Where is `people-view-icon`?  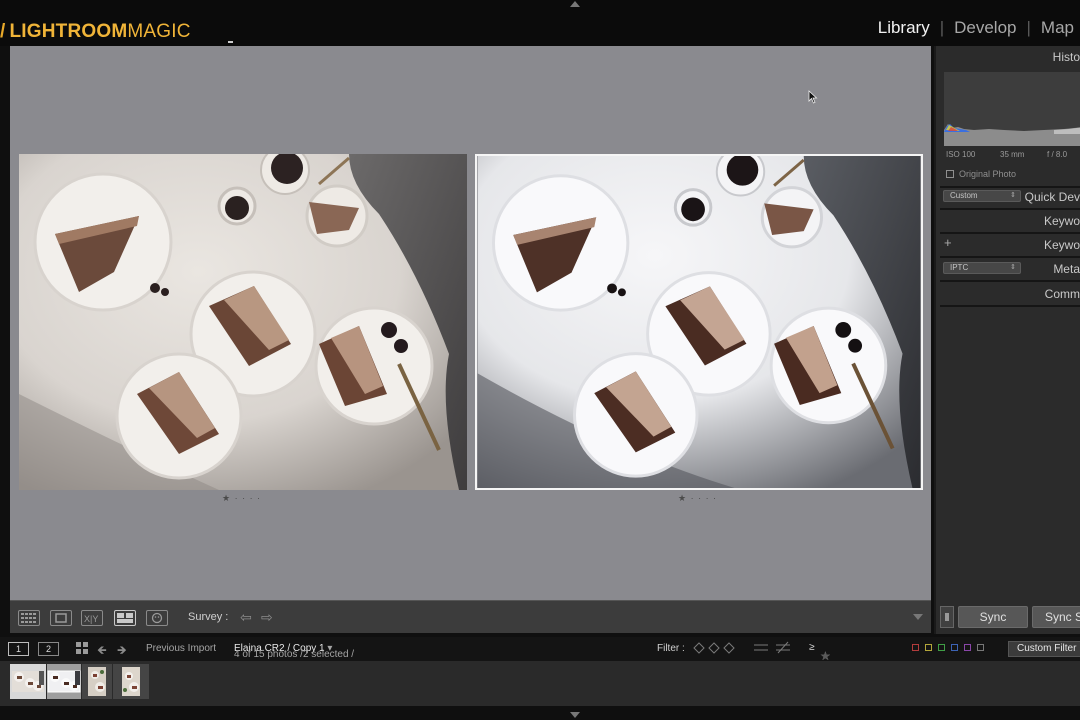
people-view-icon is located at coordinates (157, 618).